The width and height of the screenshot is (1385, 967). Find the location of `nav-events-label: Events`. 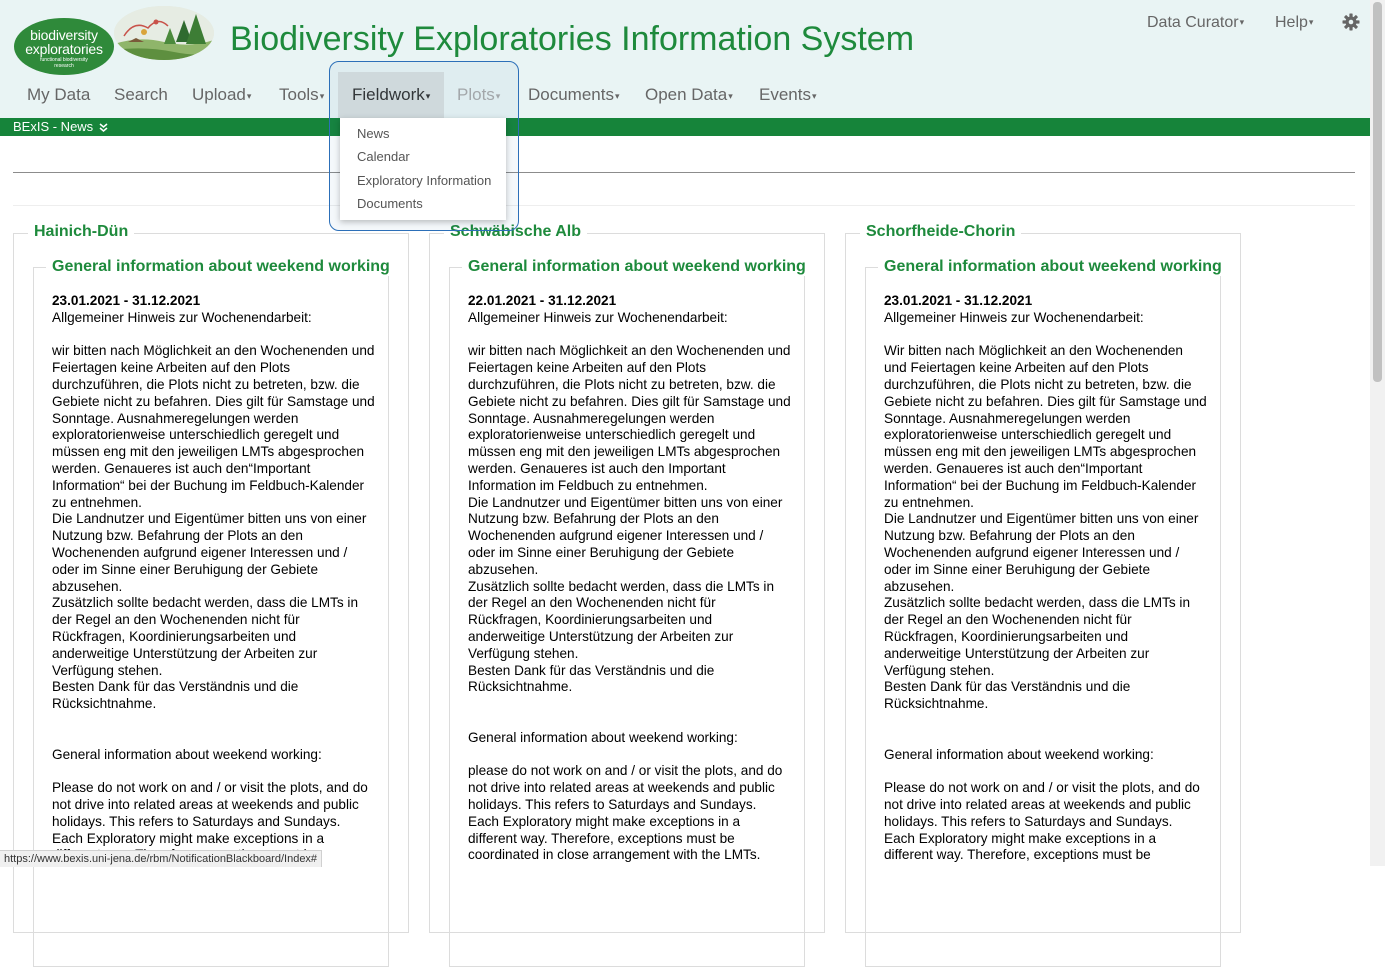

nav-events-label: Events is located at coordinates (785, 94).